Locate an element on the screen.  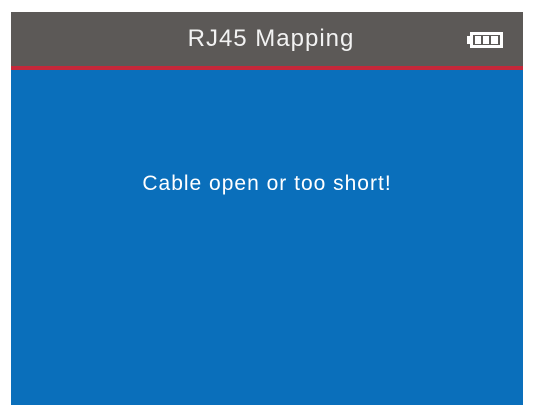
battery-full-icon is located at coordinates (485, 40).